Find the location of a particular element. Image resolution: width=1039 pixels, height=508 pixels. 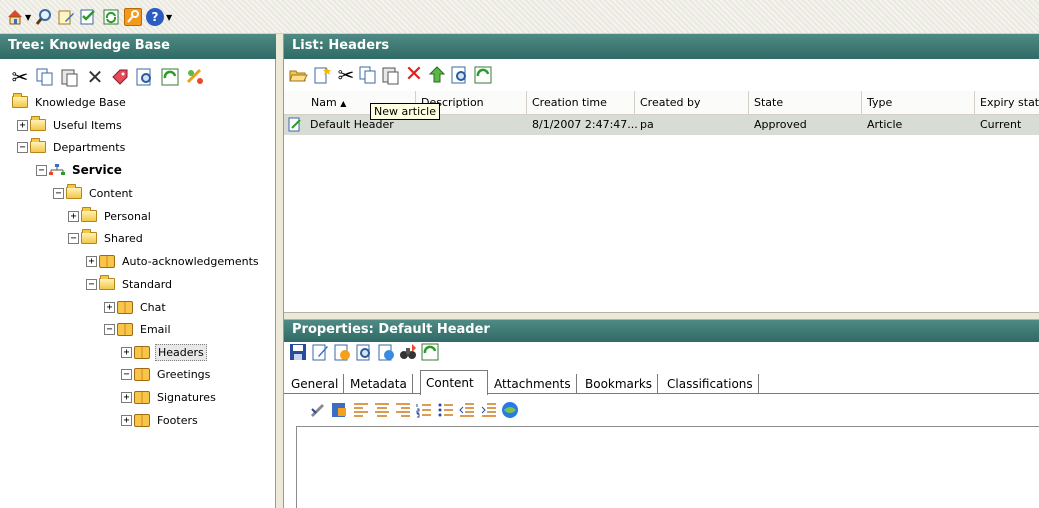

tree-node-auto-acknowledgements: + Auto-acknowledgements is located at coordinates (173, 261).